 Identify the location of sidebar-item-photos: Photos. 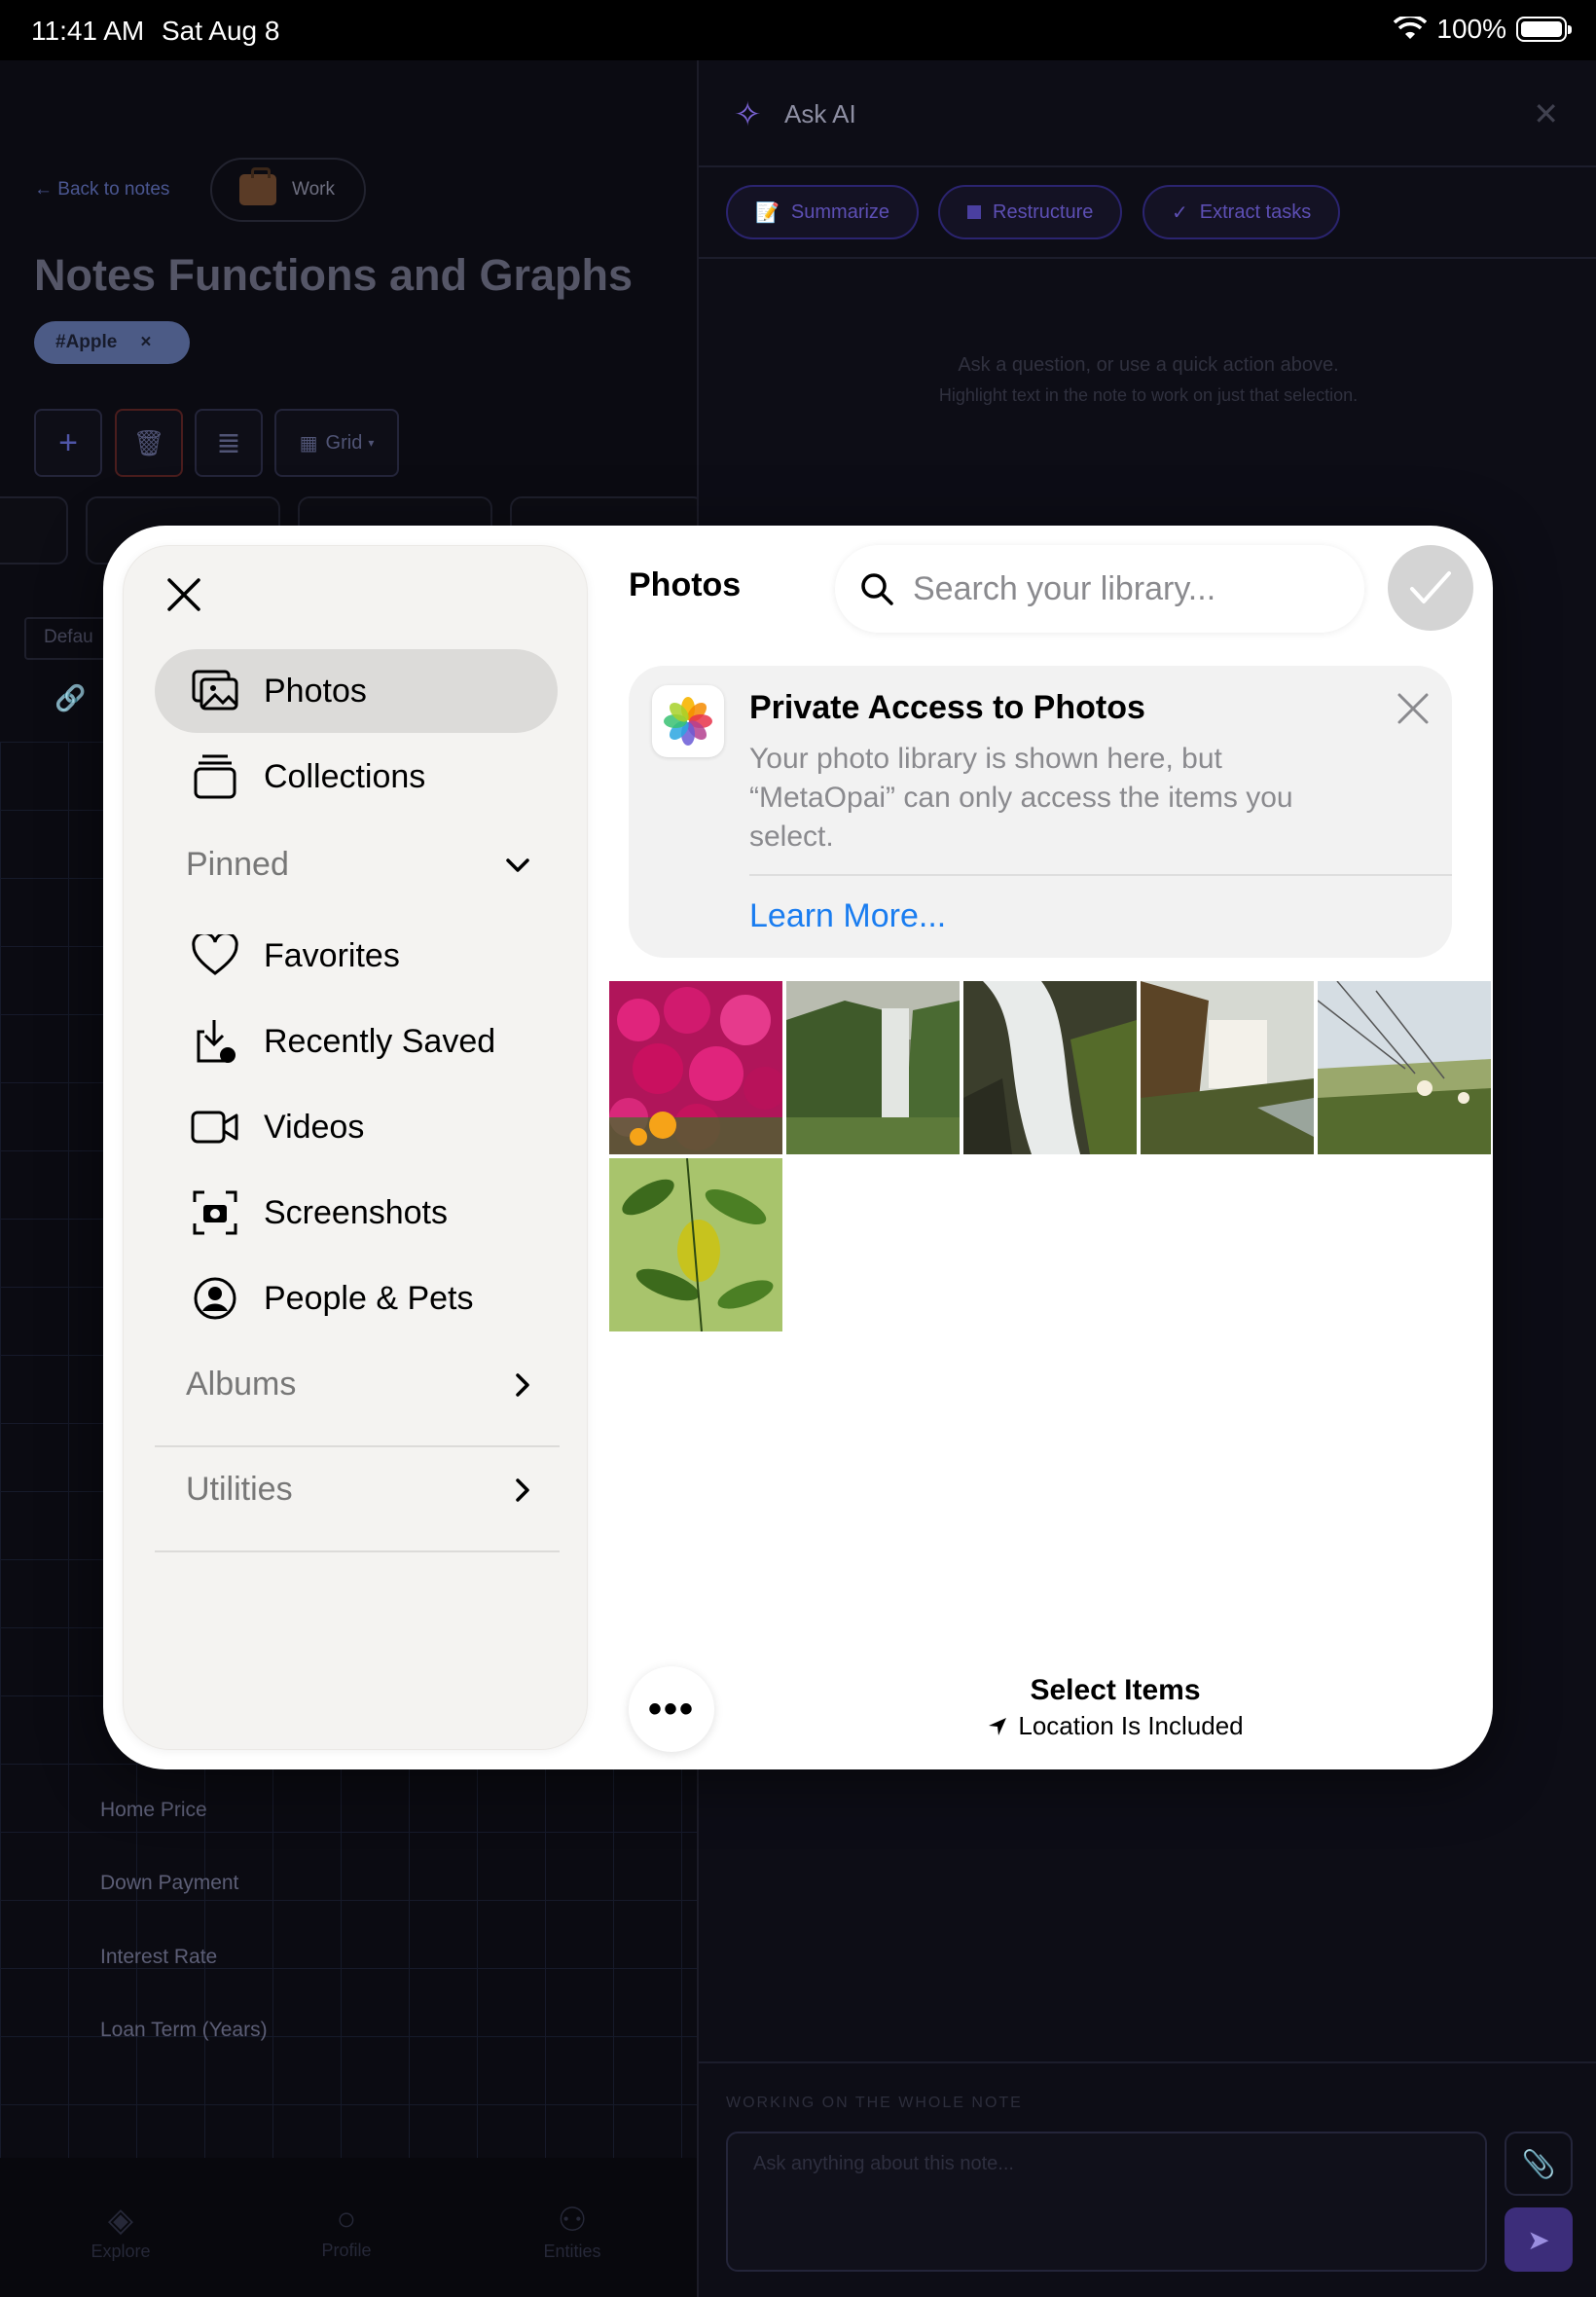
(356, 691).